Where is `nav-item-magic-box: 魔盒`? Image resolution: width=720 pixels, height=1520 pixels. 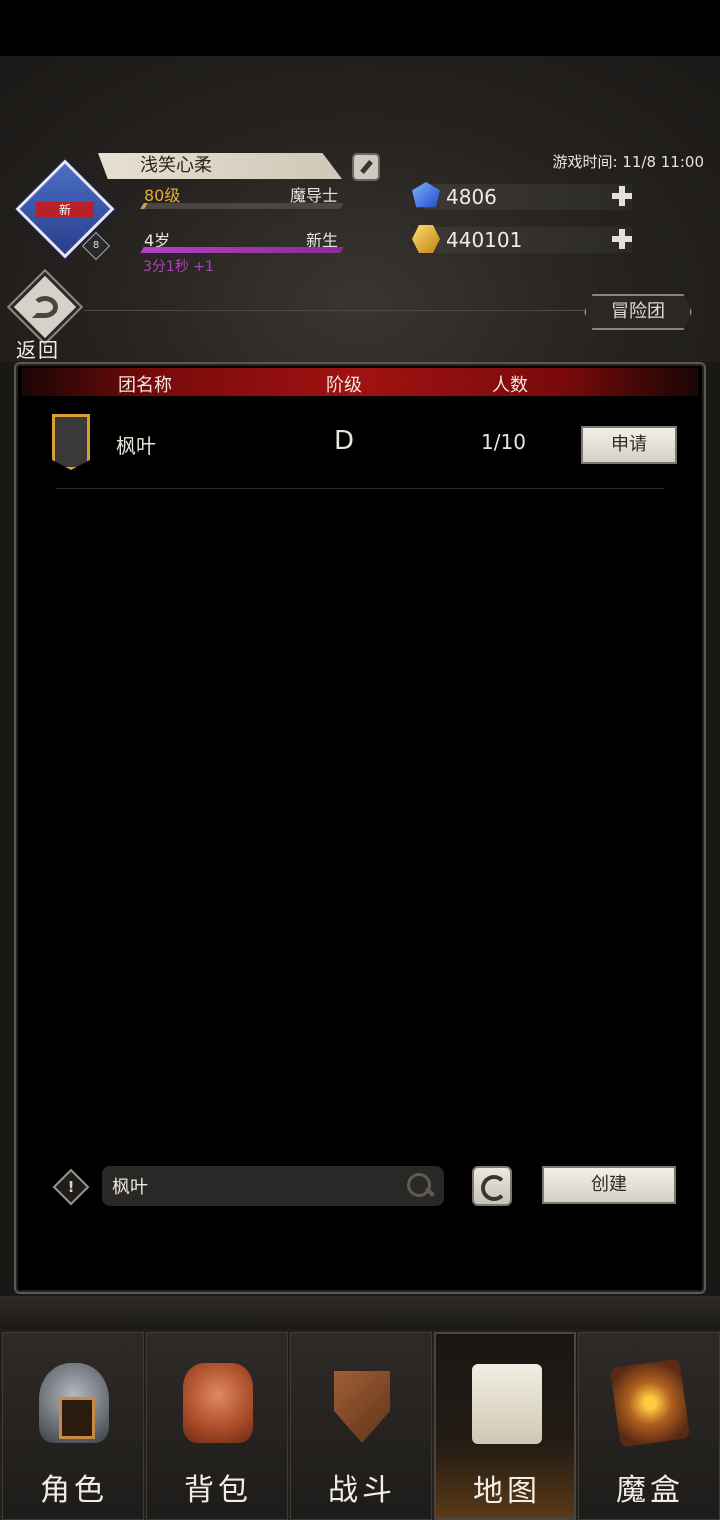 nav-item-magic-box: 魔盒 is located at coordinates (649, 1426).